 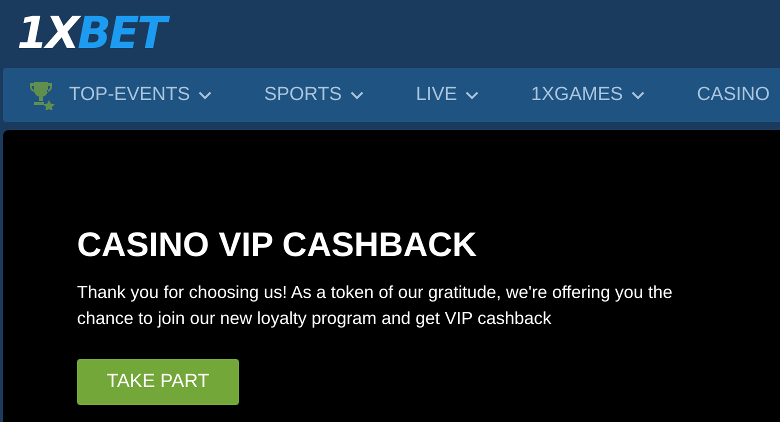 What do you see at coordinates (375, 305) in the screenshot?
I see `promo-text: Thank you for choosing us! As a token of our gratitude, we're offering you the chance to join our new loyalty program and get VIP cashback` at bounding box center [375, 305].